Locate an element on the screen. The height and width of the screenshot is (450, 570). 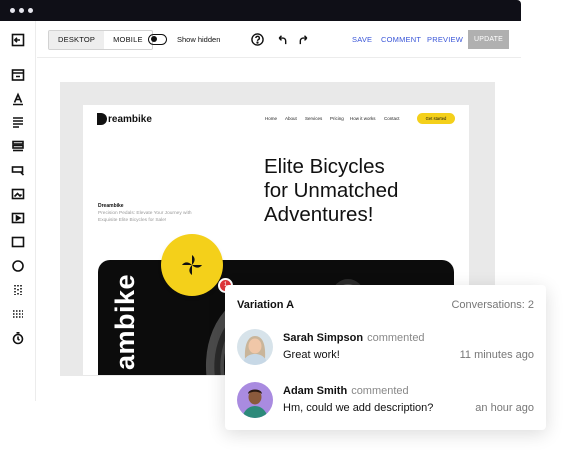
columns-icon is located at coordinates (18, 290).